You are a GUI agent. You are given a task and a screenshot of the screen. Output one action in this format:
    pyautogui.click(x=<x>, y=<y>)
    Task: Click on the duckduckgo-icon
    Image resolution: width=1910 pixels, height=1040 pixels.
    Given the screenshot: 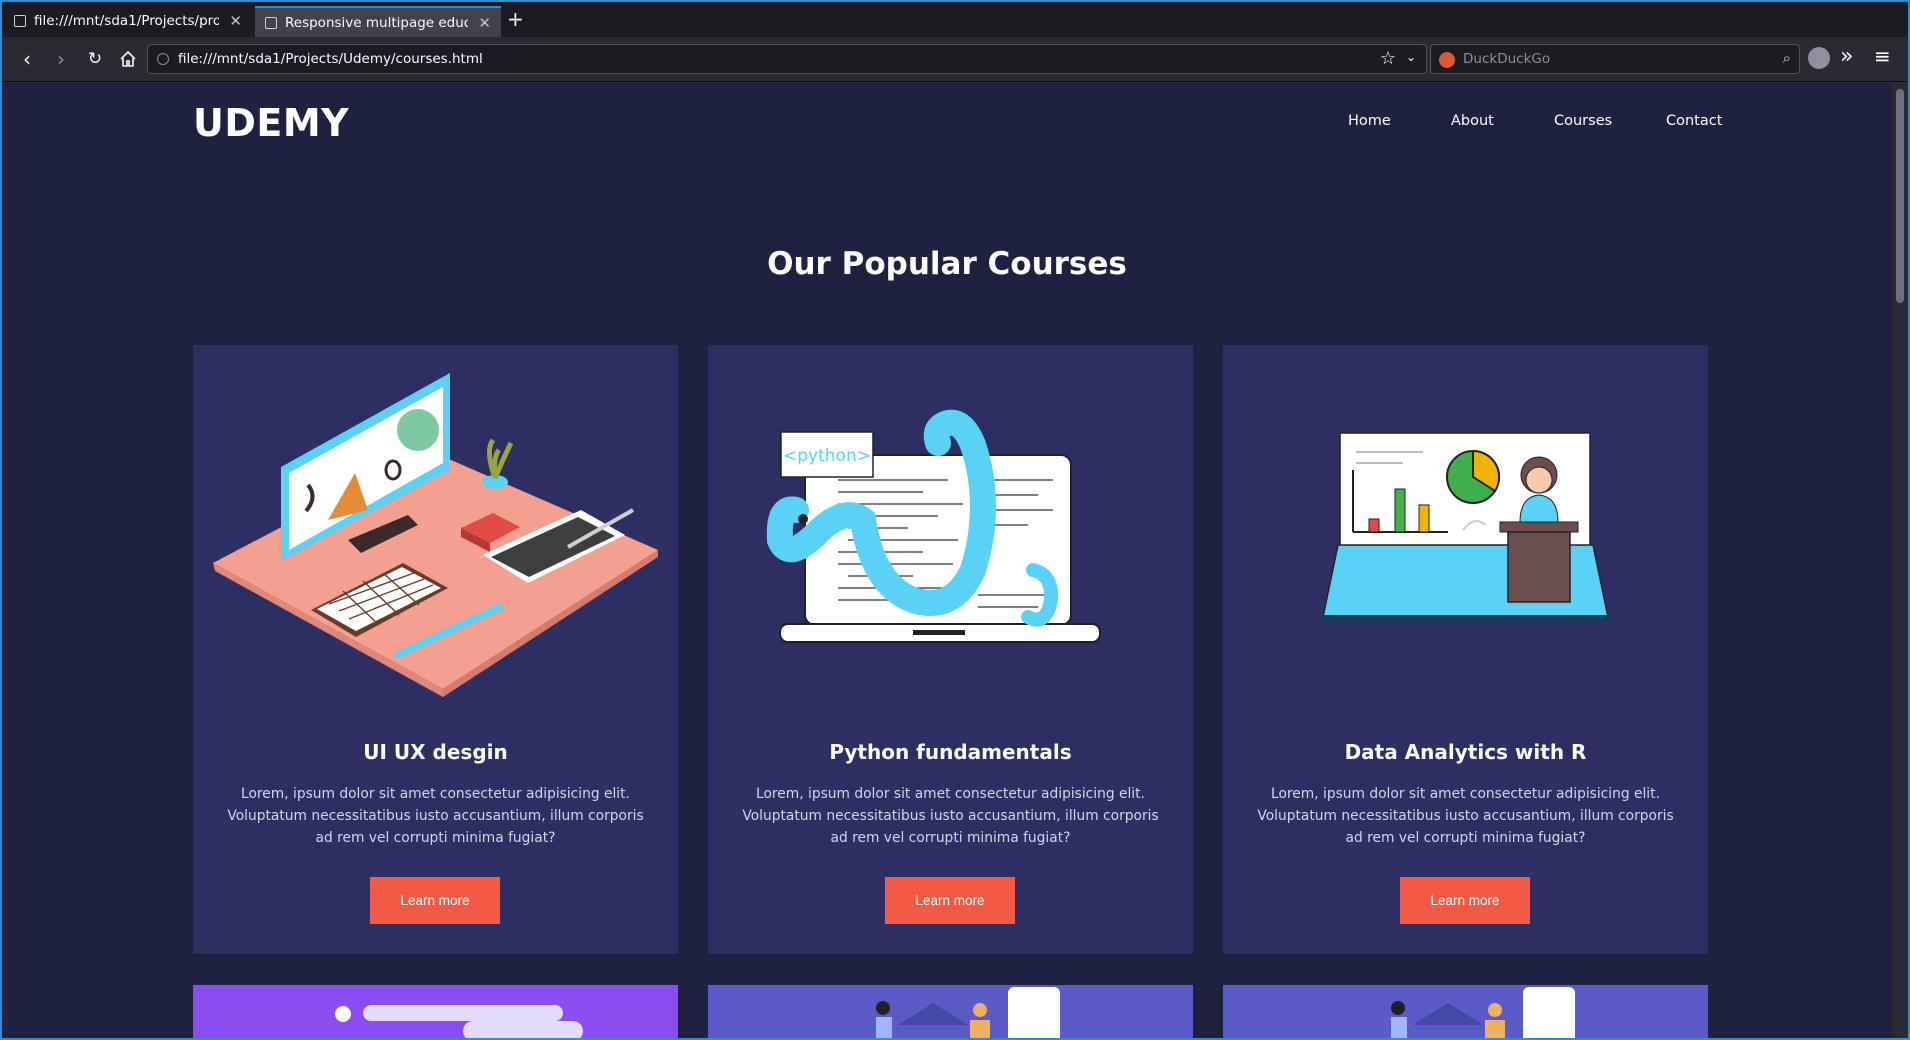 What is the action you would take?
    pyautogui.click(x=1447, y=60)
    